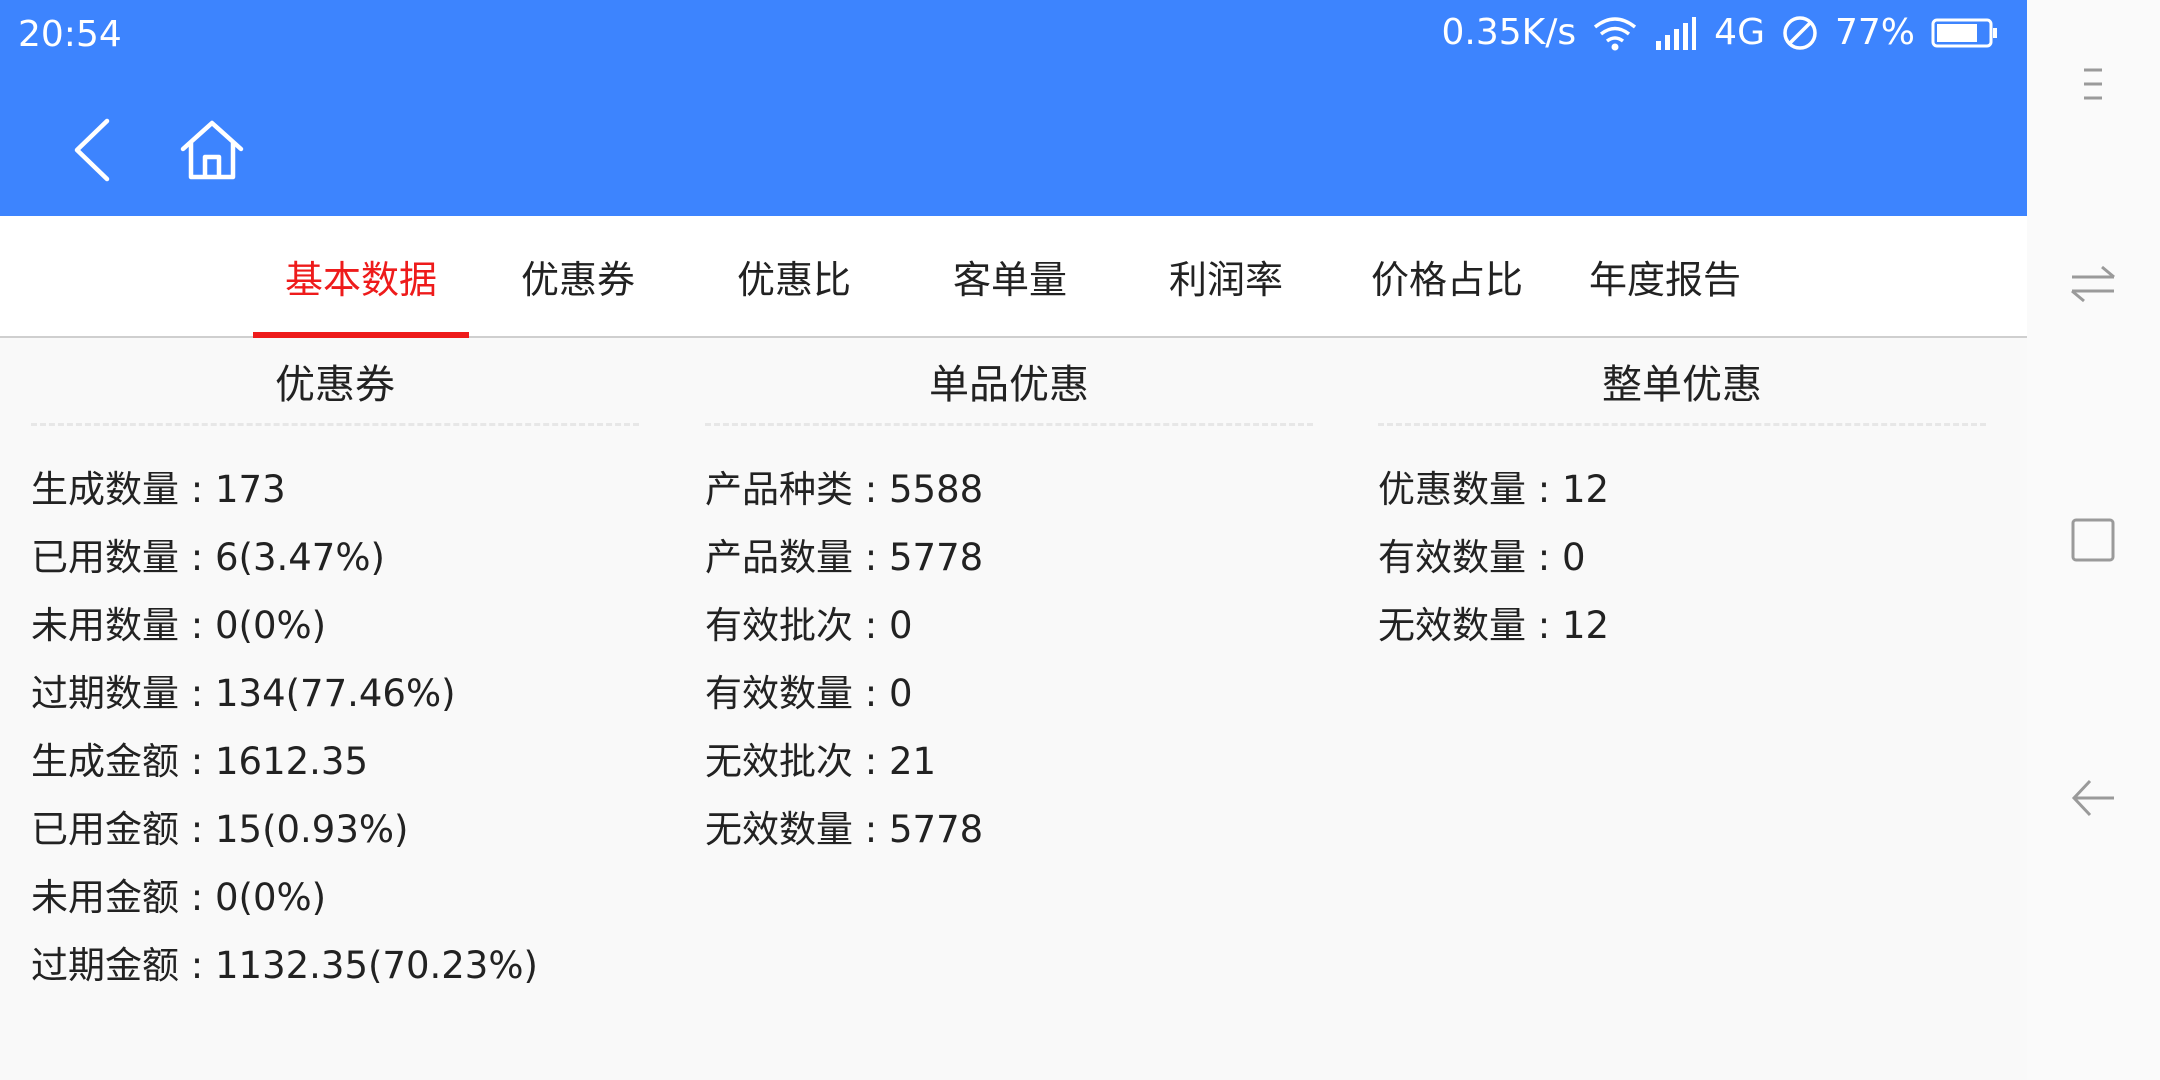  I want to click on stat-row: 有效批次 : 0, so click(809, 625).